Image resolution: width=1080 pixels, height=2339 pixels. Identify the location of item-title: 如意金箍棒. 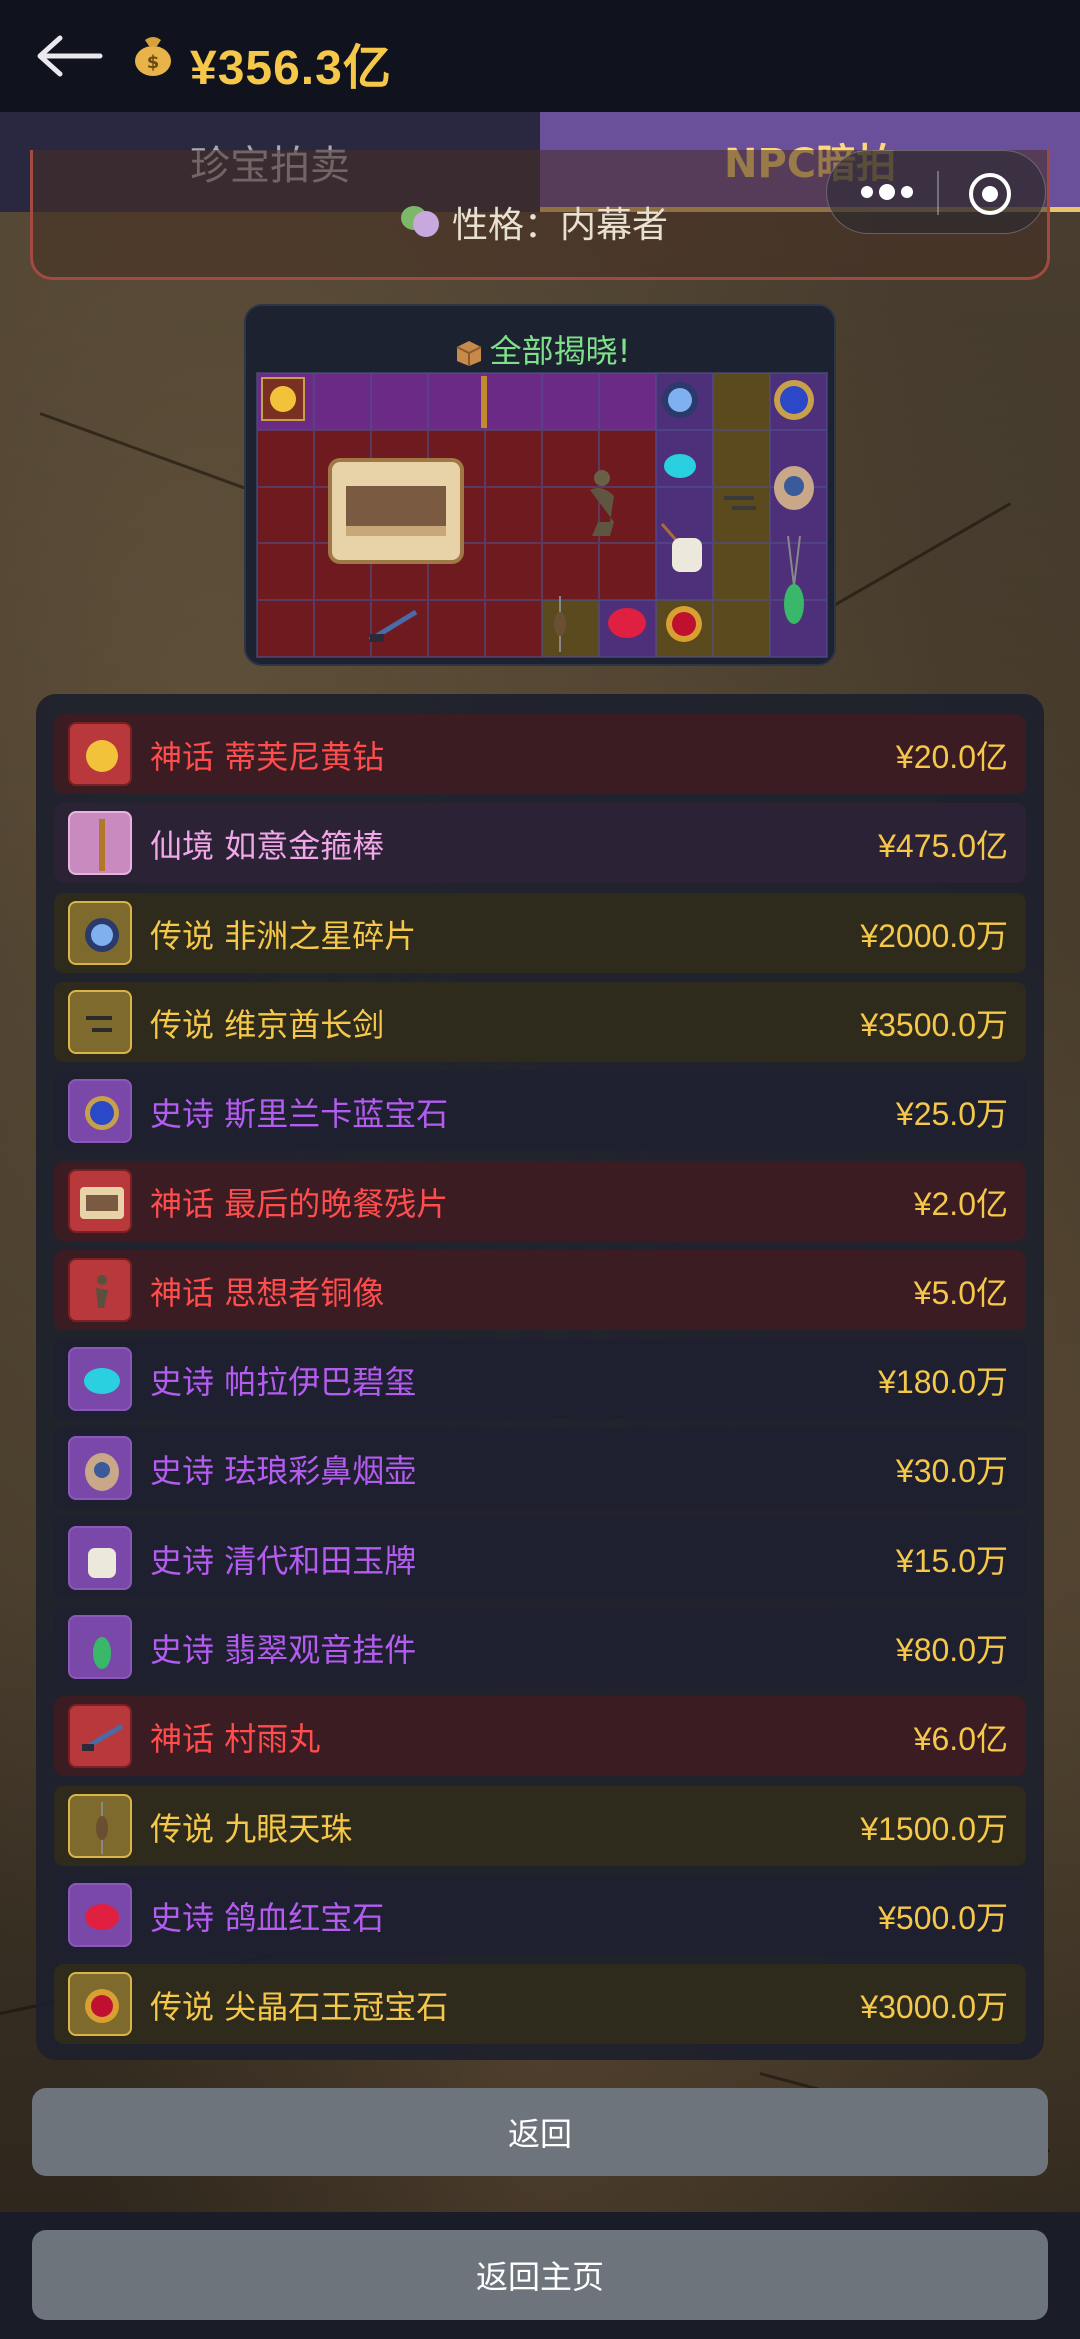
(304, 846).